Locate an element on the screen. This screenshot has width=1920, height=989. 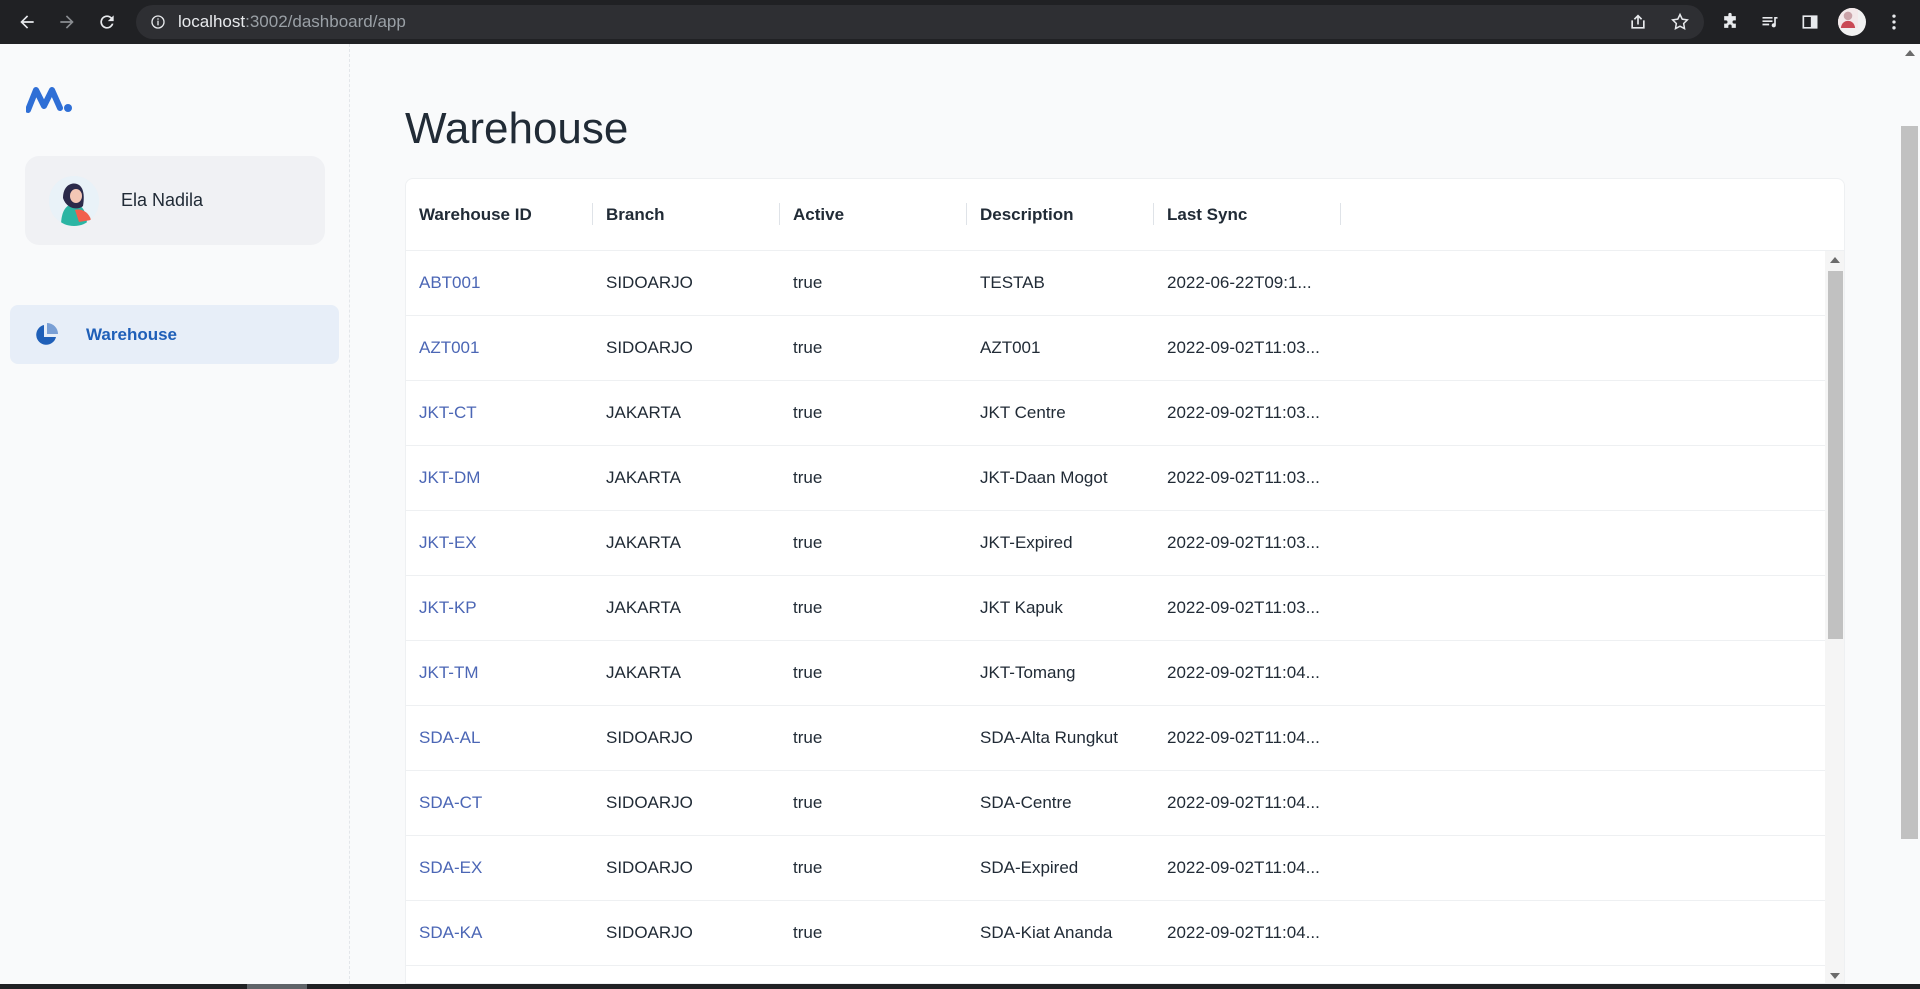
url-text: localhost:3002/dashboard/app is located at coordinates (292, 22).